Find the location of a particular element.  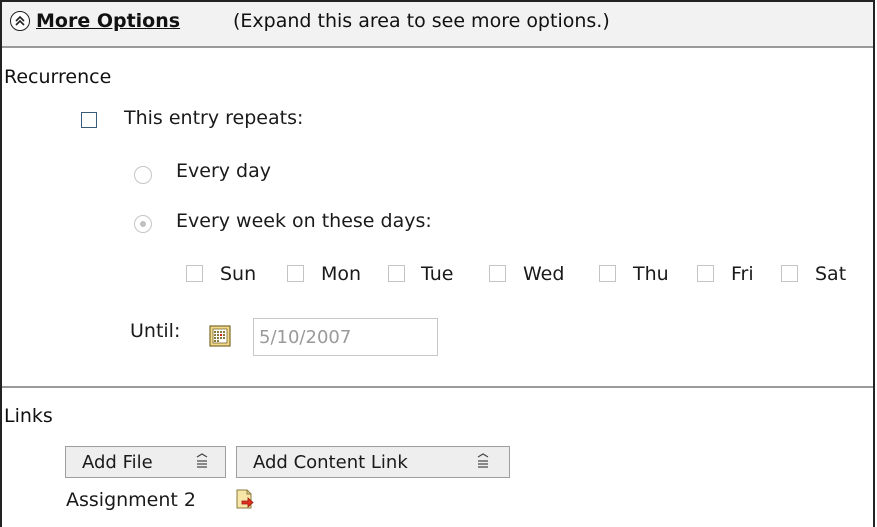

day-label-sat: Sat is located at coordinates (831, 274).